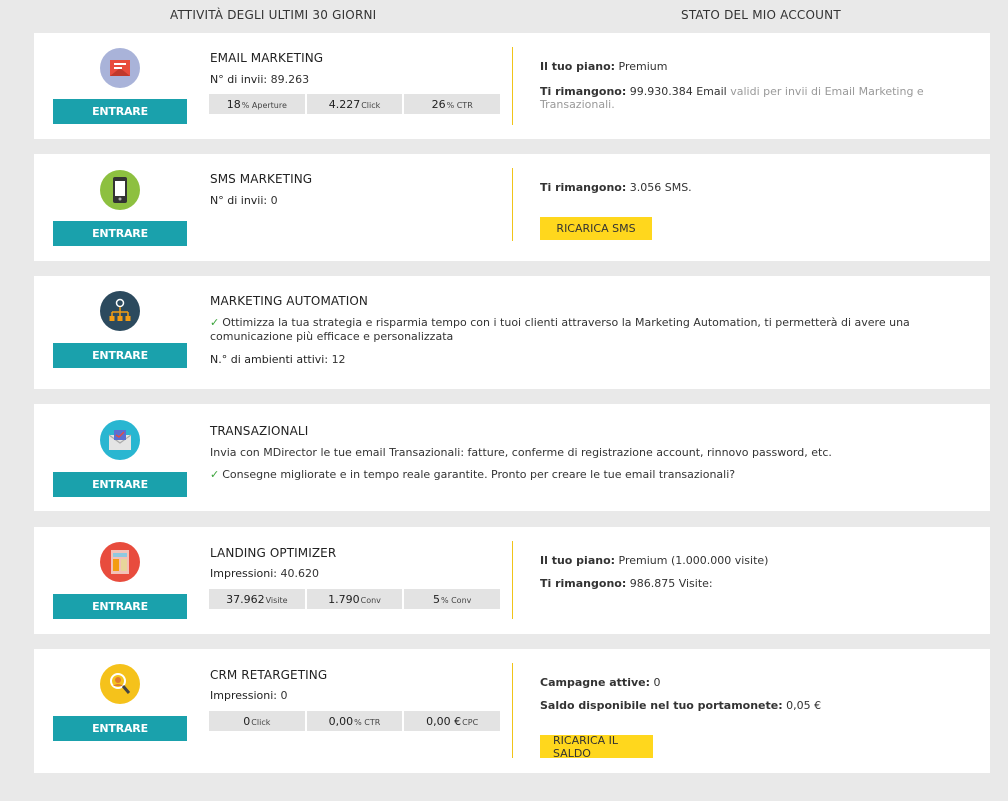 This screenshot has height=801, width=1008. Describe the element at coordinates (269, 675) in the screenshot. I see `crm-title: CRM RETARGETING` at that location.